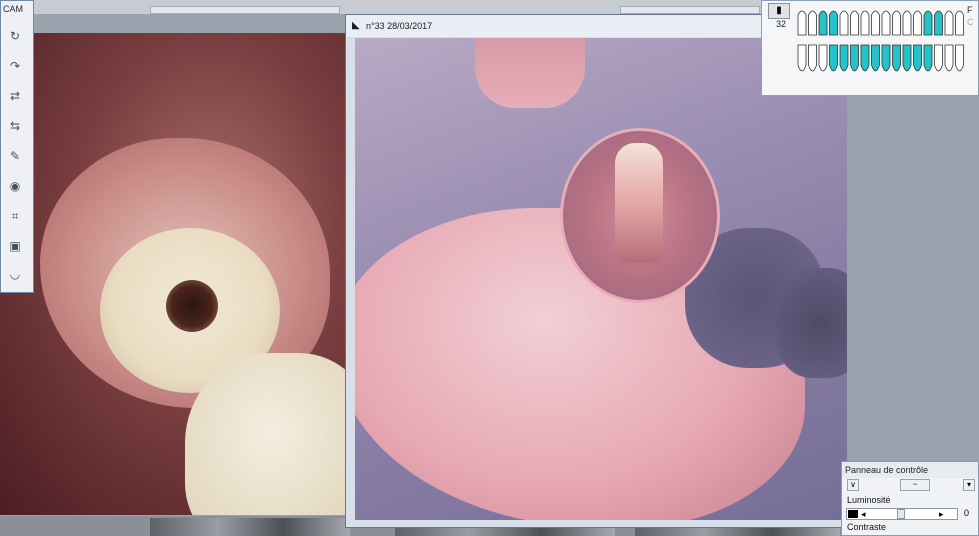 The image size is (979, 536). What do you see at coordinates (869, 500) in the screenshot?
I see `brightness-label: Luminosité` at bounding box center [869, 500].